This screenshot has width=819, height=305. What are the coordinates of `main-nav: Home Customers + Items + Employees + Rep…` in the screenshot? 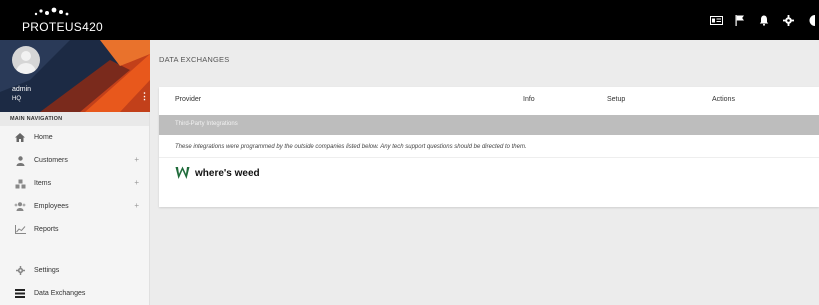 It's located at (74, 215).